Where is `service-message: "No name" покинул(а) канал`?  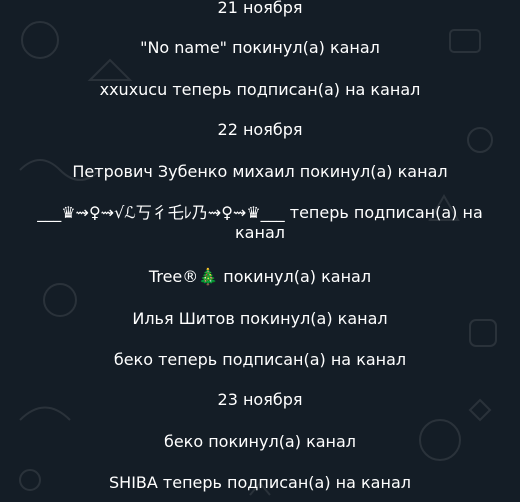 service-message: "No name" покинул(а) канал is located at coordinates (260, 47).